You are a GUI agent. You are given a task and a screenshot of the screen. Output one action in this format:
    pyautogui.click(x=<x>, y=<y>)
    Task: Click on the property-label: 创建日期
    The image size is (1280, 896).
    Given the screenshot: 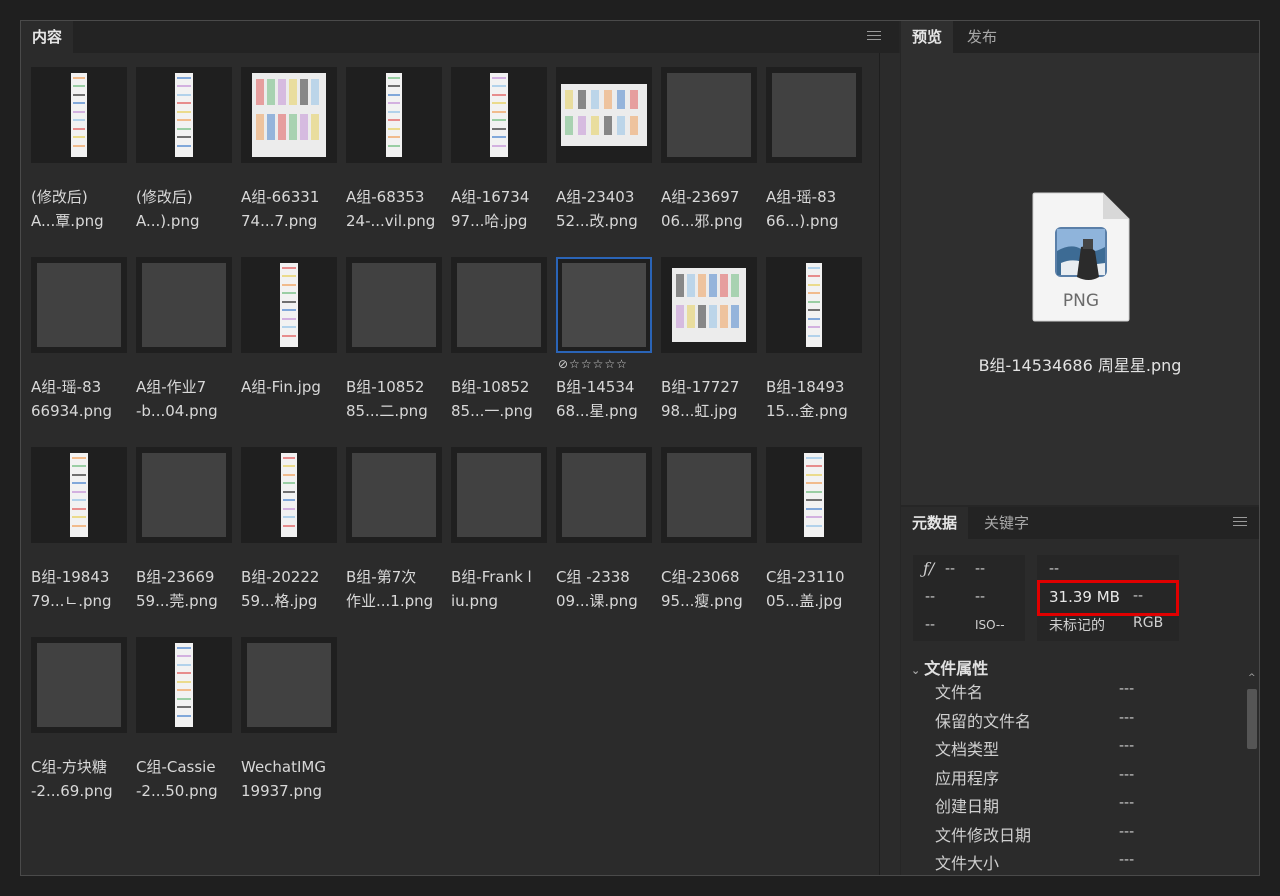 What is the action you would take?
    pyautogui.click(x=967, y=806)
    